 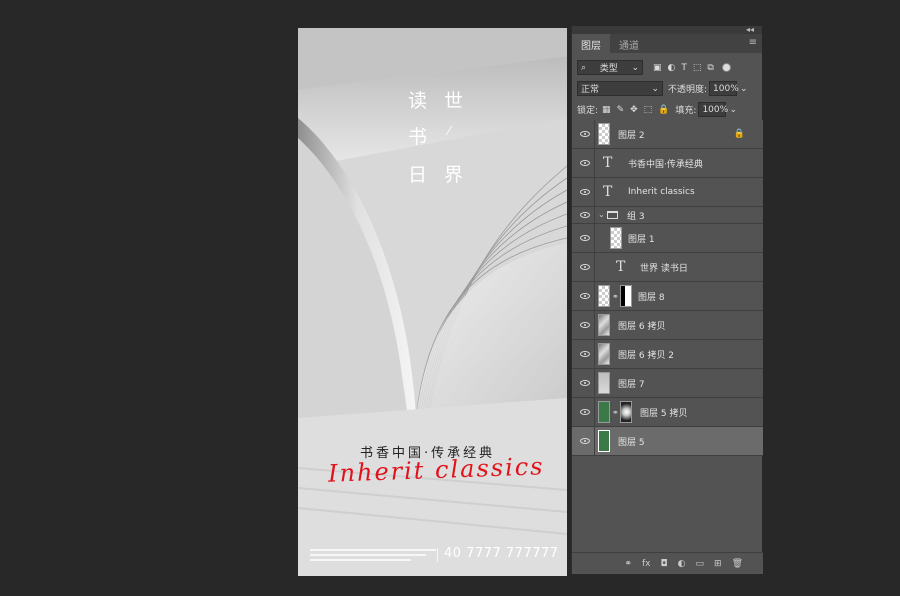 What do you see at coordinates (667, 238) in the screenshot?
I see `layer-row: 图层 1` at bounding box center [667, 238].